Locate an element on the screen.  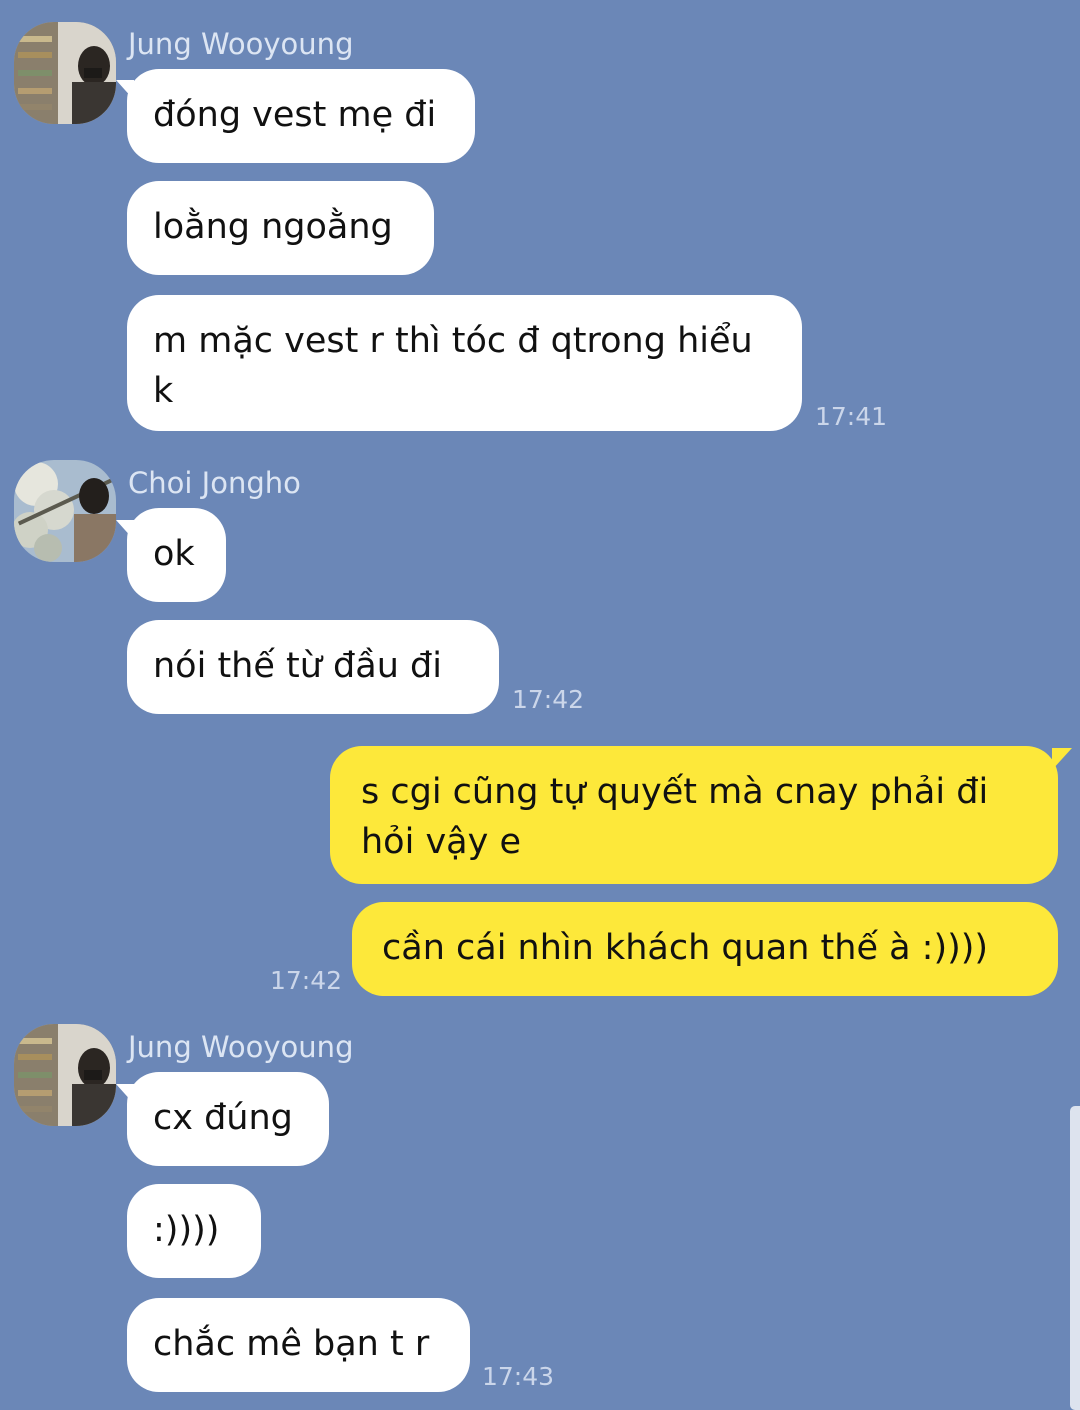
message-text: ok is located at coordinates (174, 554).